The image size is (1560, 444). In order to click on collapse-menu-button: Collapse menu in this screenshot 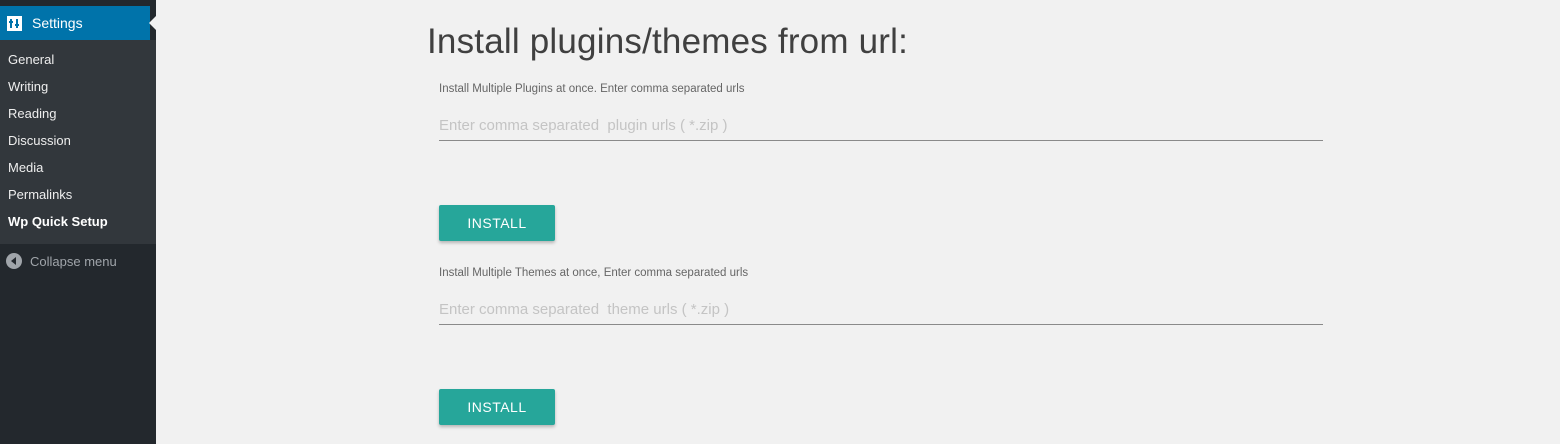, I will do `click(78, 261)`.